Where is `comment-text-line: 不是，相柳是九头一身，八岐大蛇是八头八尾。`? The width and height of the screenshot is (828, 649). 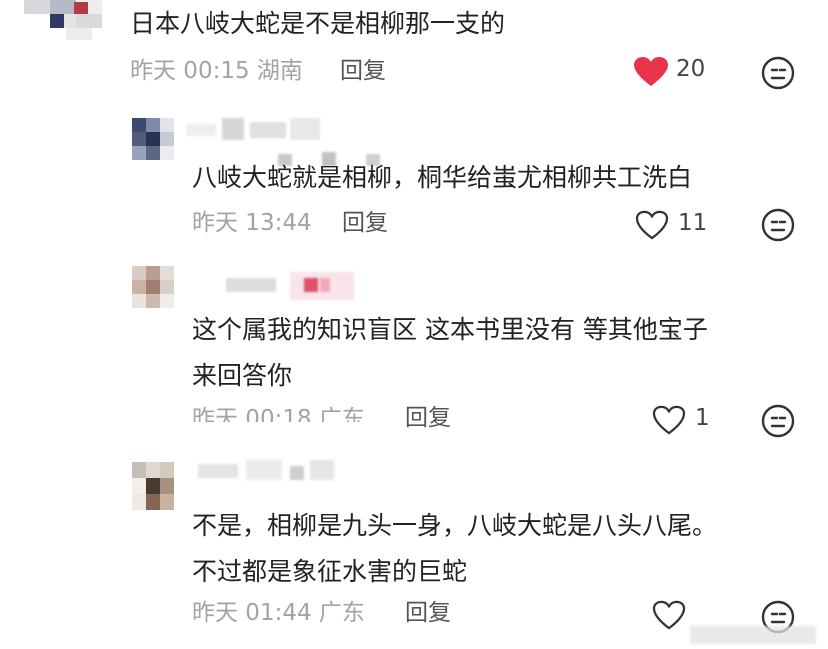 comment-text-line: 不是，相柳是九头一身，八岐大蛇是八头八尾。 is located at coordinates (455, 525).